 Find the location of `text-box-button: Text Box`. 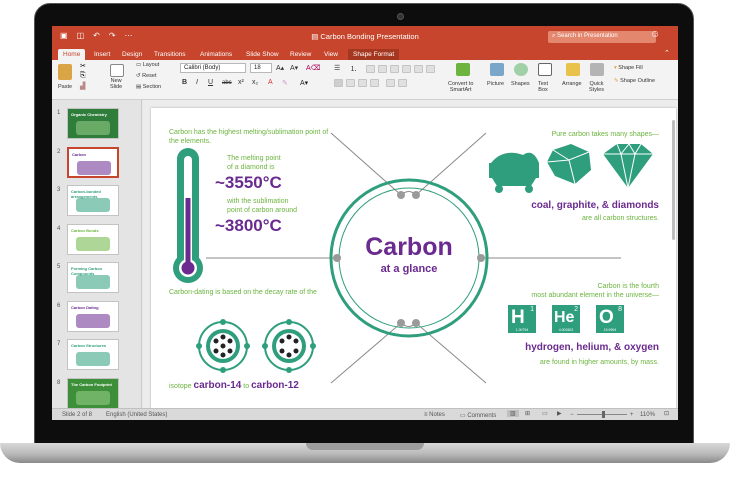

text-box-button: Text Box is located at coordinates (543, 87).